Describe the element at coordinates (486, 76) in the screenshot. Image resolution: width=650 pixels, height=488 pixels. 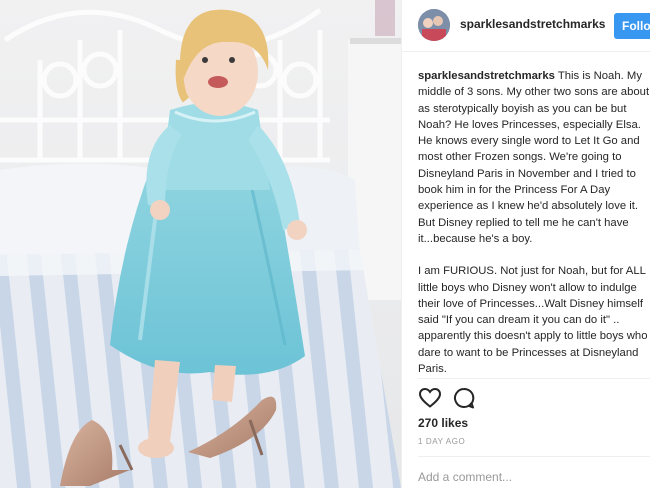
I see `caption-username: sparklesandstretchmarks` at that location.